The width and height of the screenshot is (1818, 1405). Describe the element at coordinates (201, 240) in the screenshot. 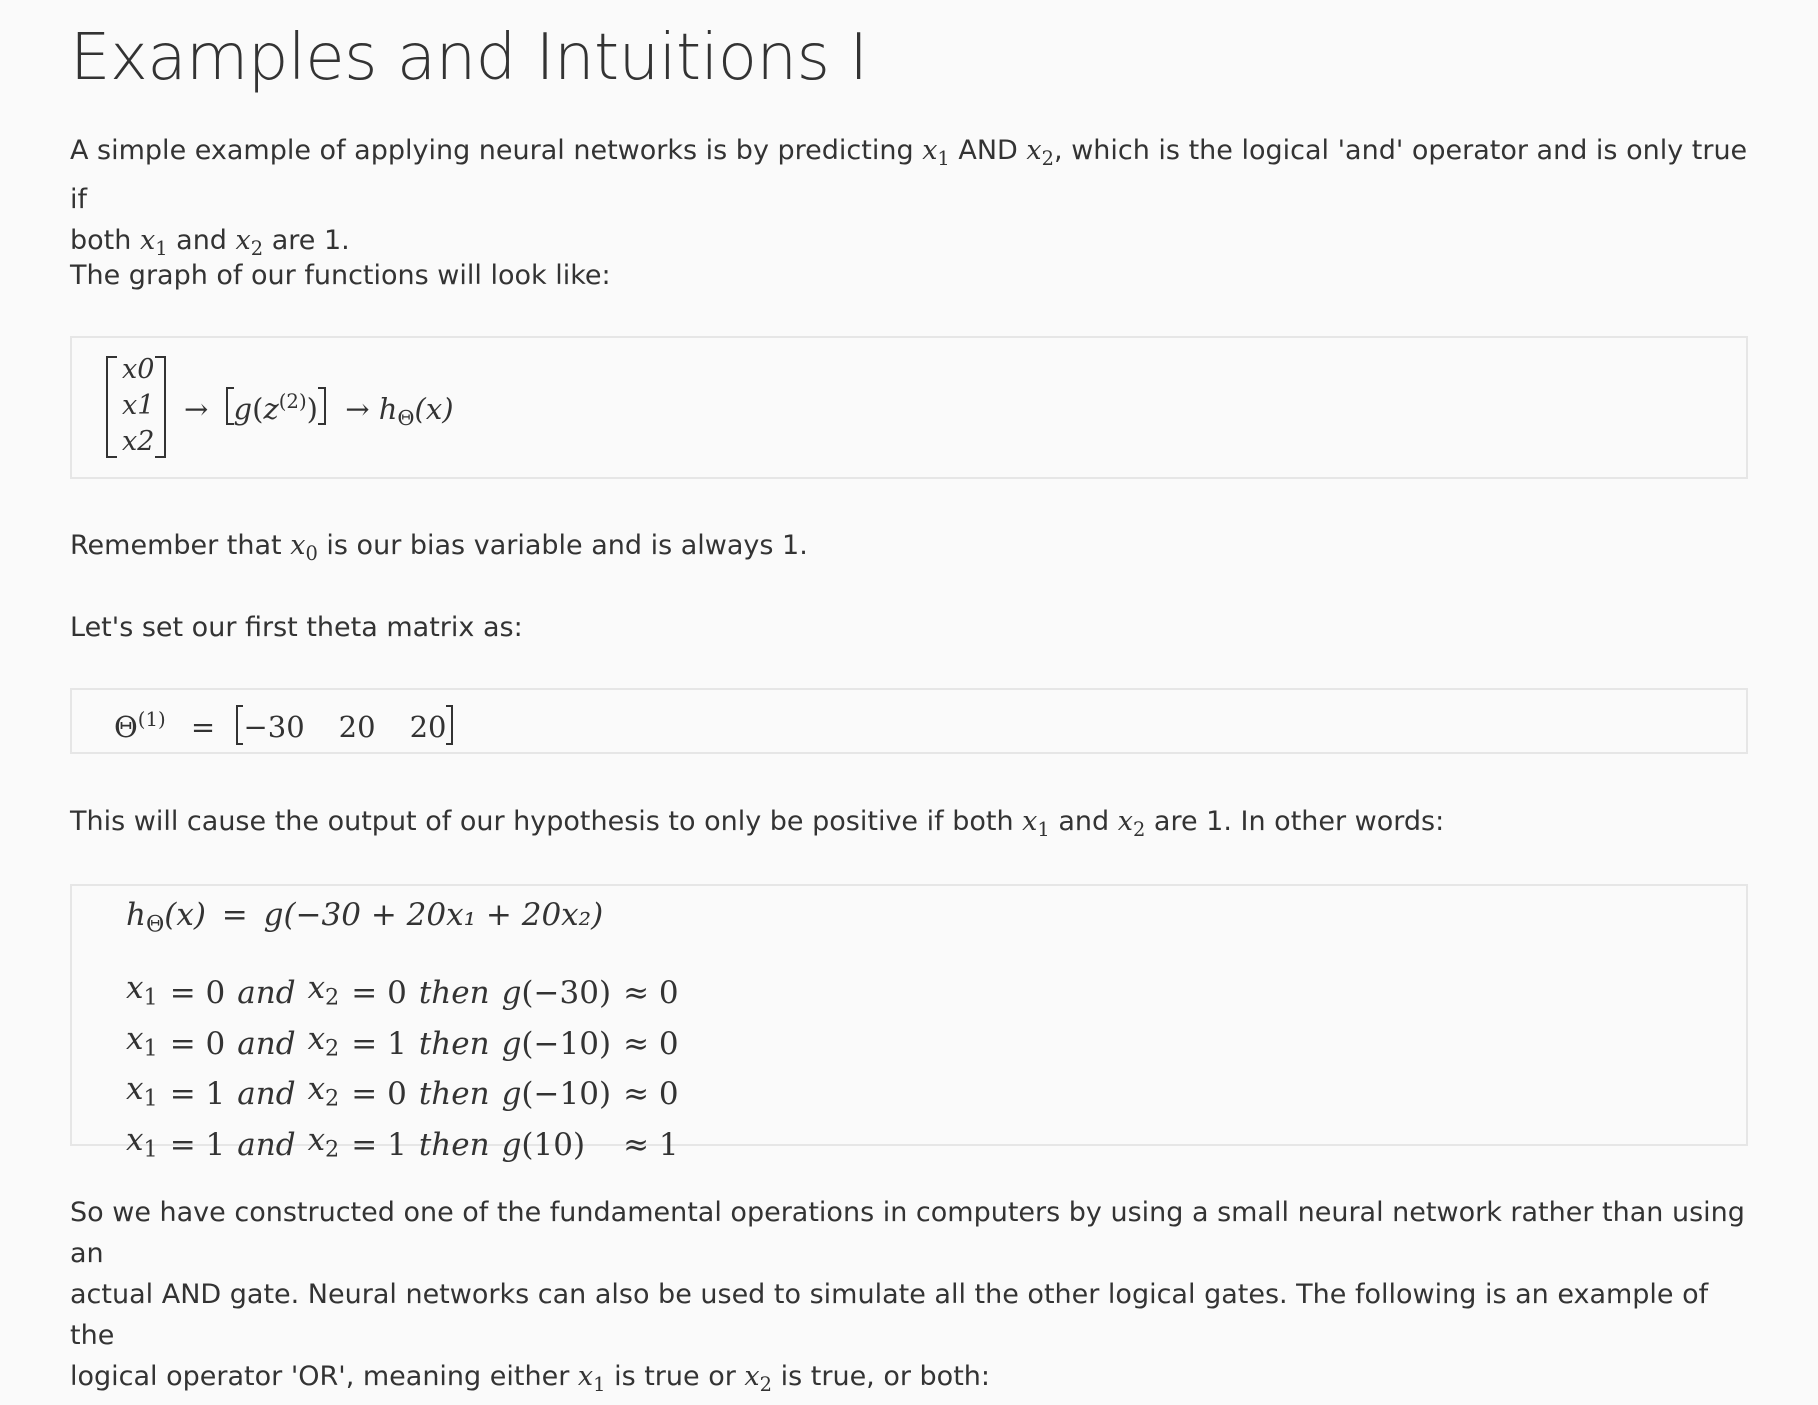

I see `intro-text-4: and` at that location.